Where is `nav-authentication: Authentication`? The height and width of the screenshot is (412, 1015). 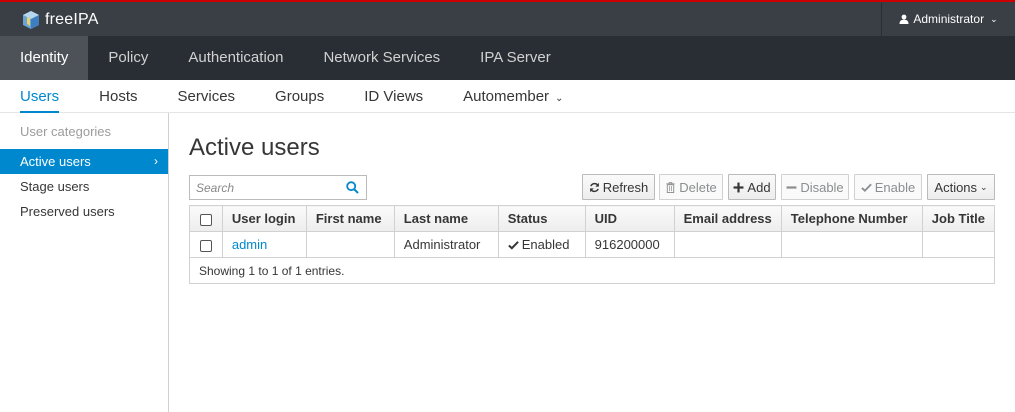 nav-authentication: Authentication is located at coordinates (235, 58).